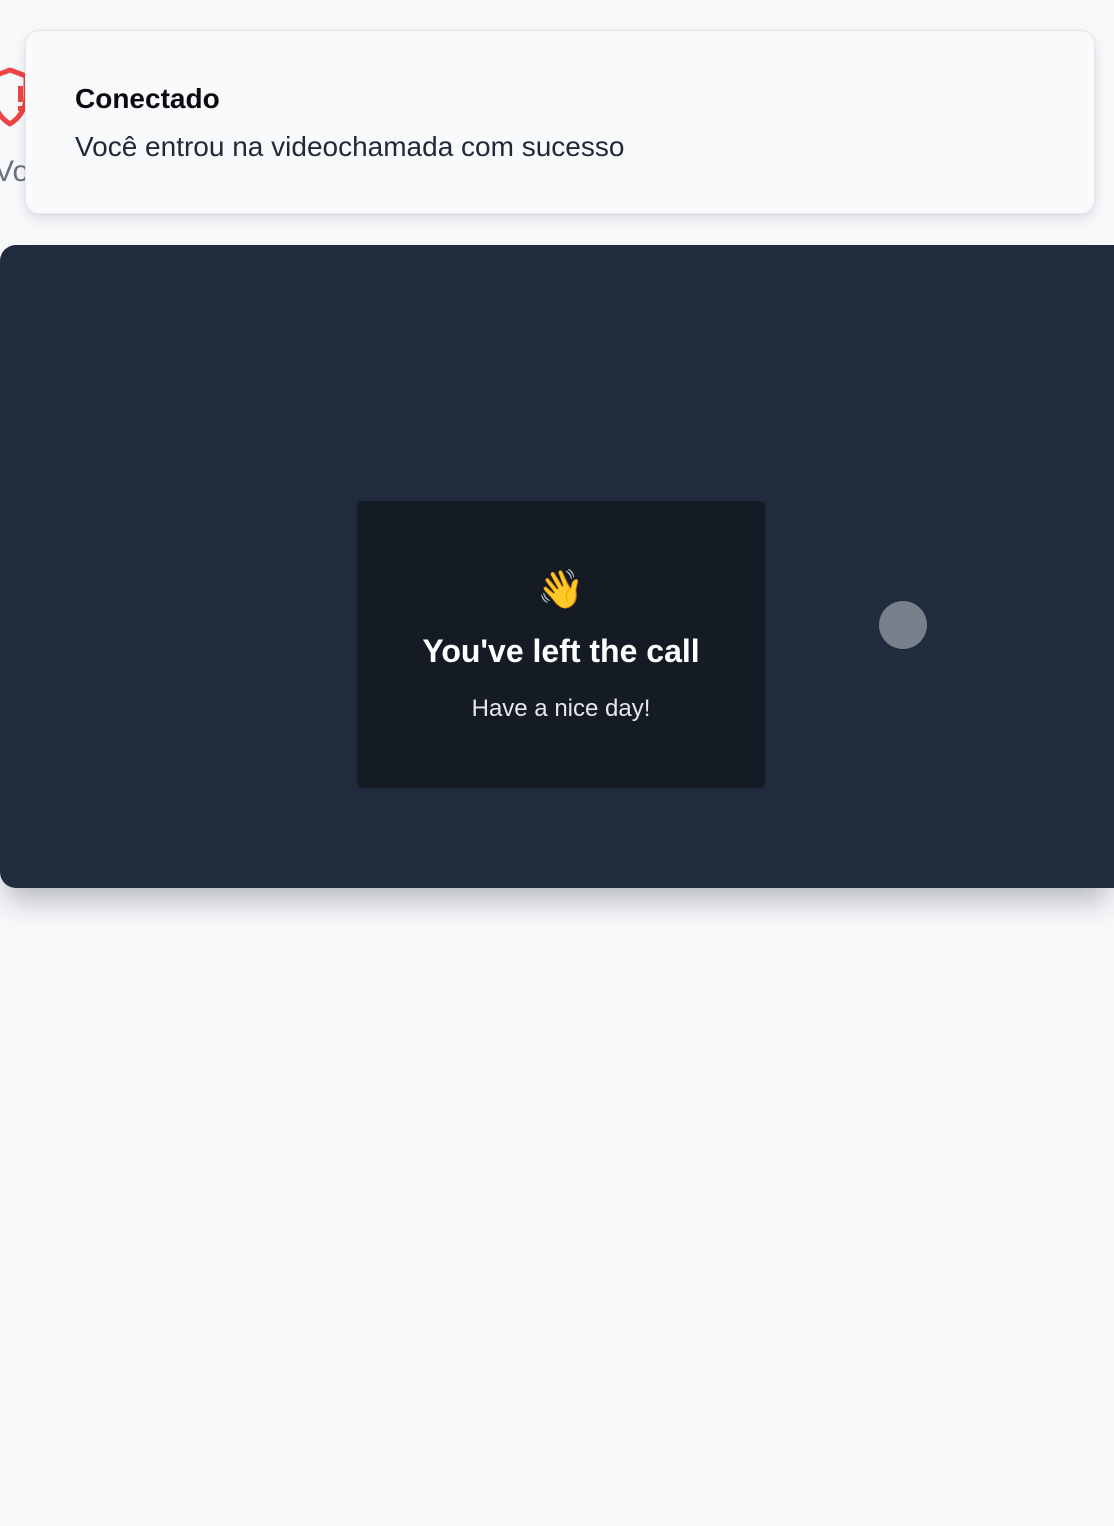 Image resolution: width=1114 pixels, height=1526 pixels. I want to click on left-call-card: 👋 You've left the call Have a nice day!, so click(561, 644).